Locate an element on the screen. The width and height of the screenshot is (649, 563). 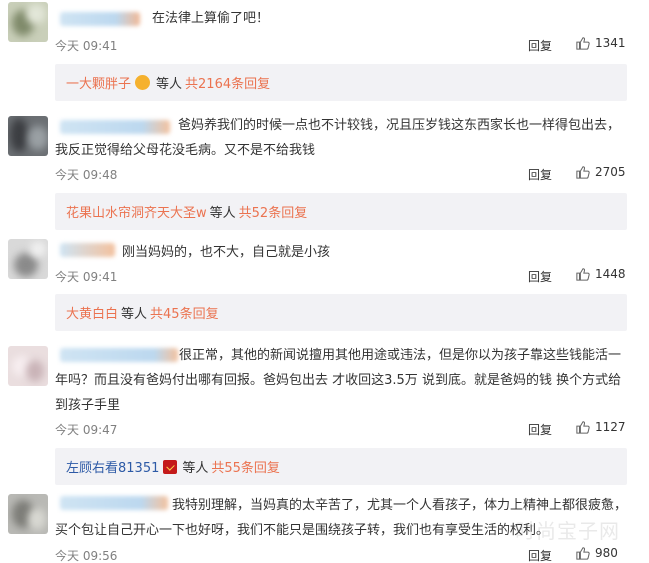
like-count: 1448 is located at coordinates (610, 274).